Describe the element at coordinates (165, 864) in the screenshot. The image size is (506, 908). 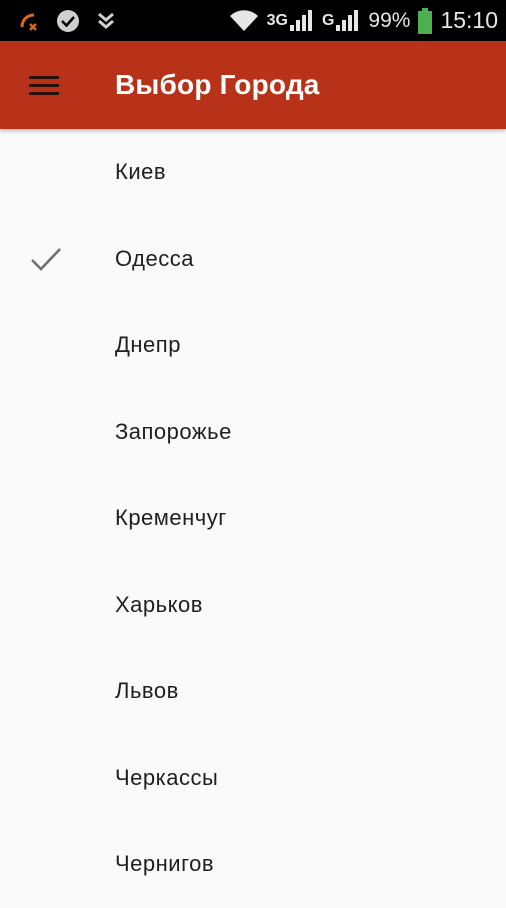
I see `city-label: Чернигов` at that location.